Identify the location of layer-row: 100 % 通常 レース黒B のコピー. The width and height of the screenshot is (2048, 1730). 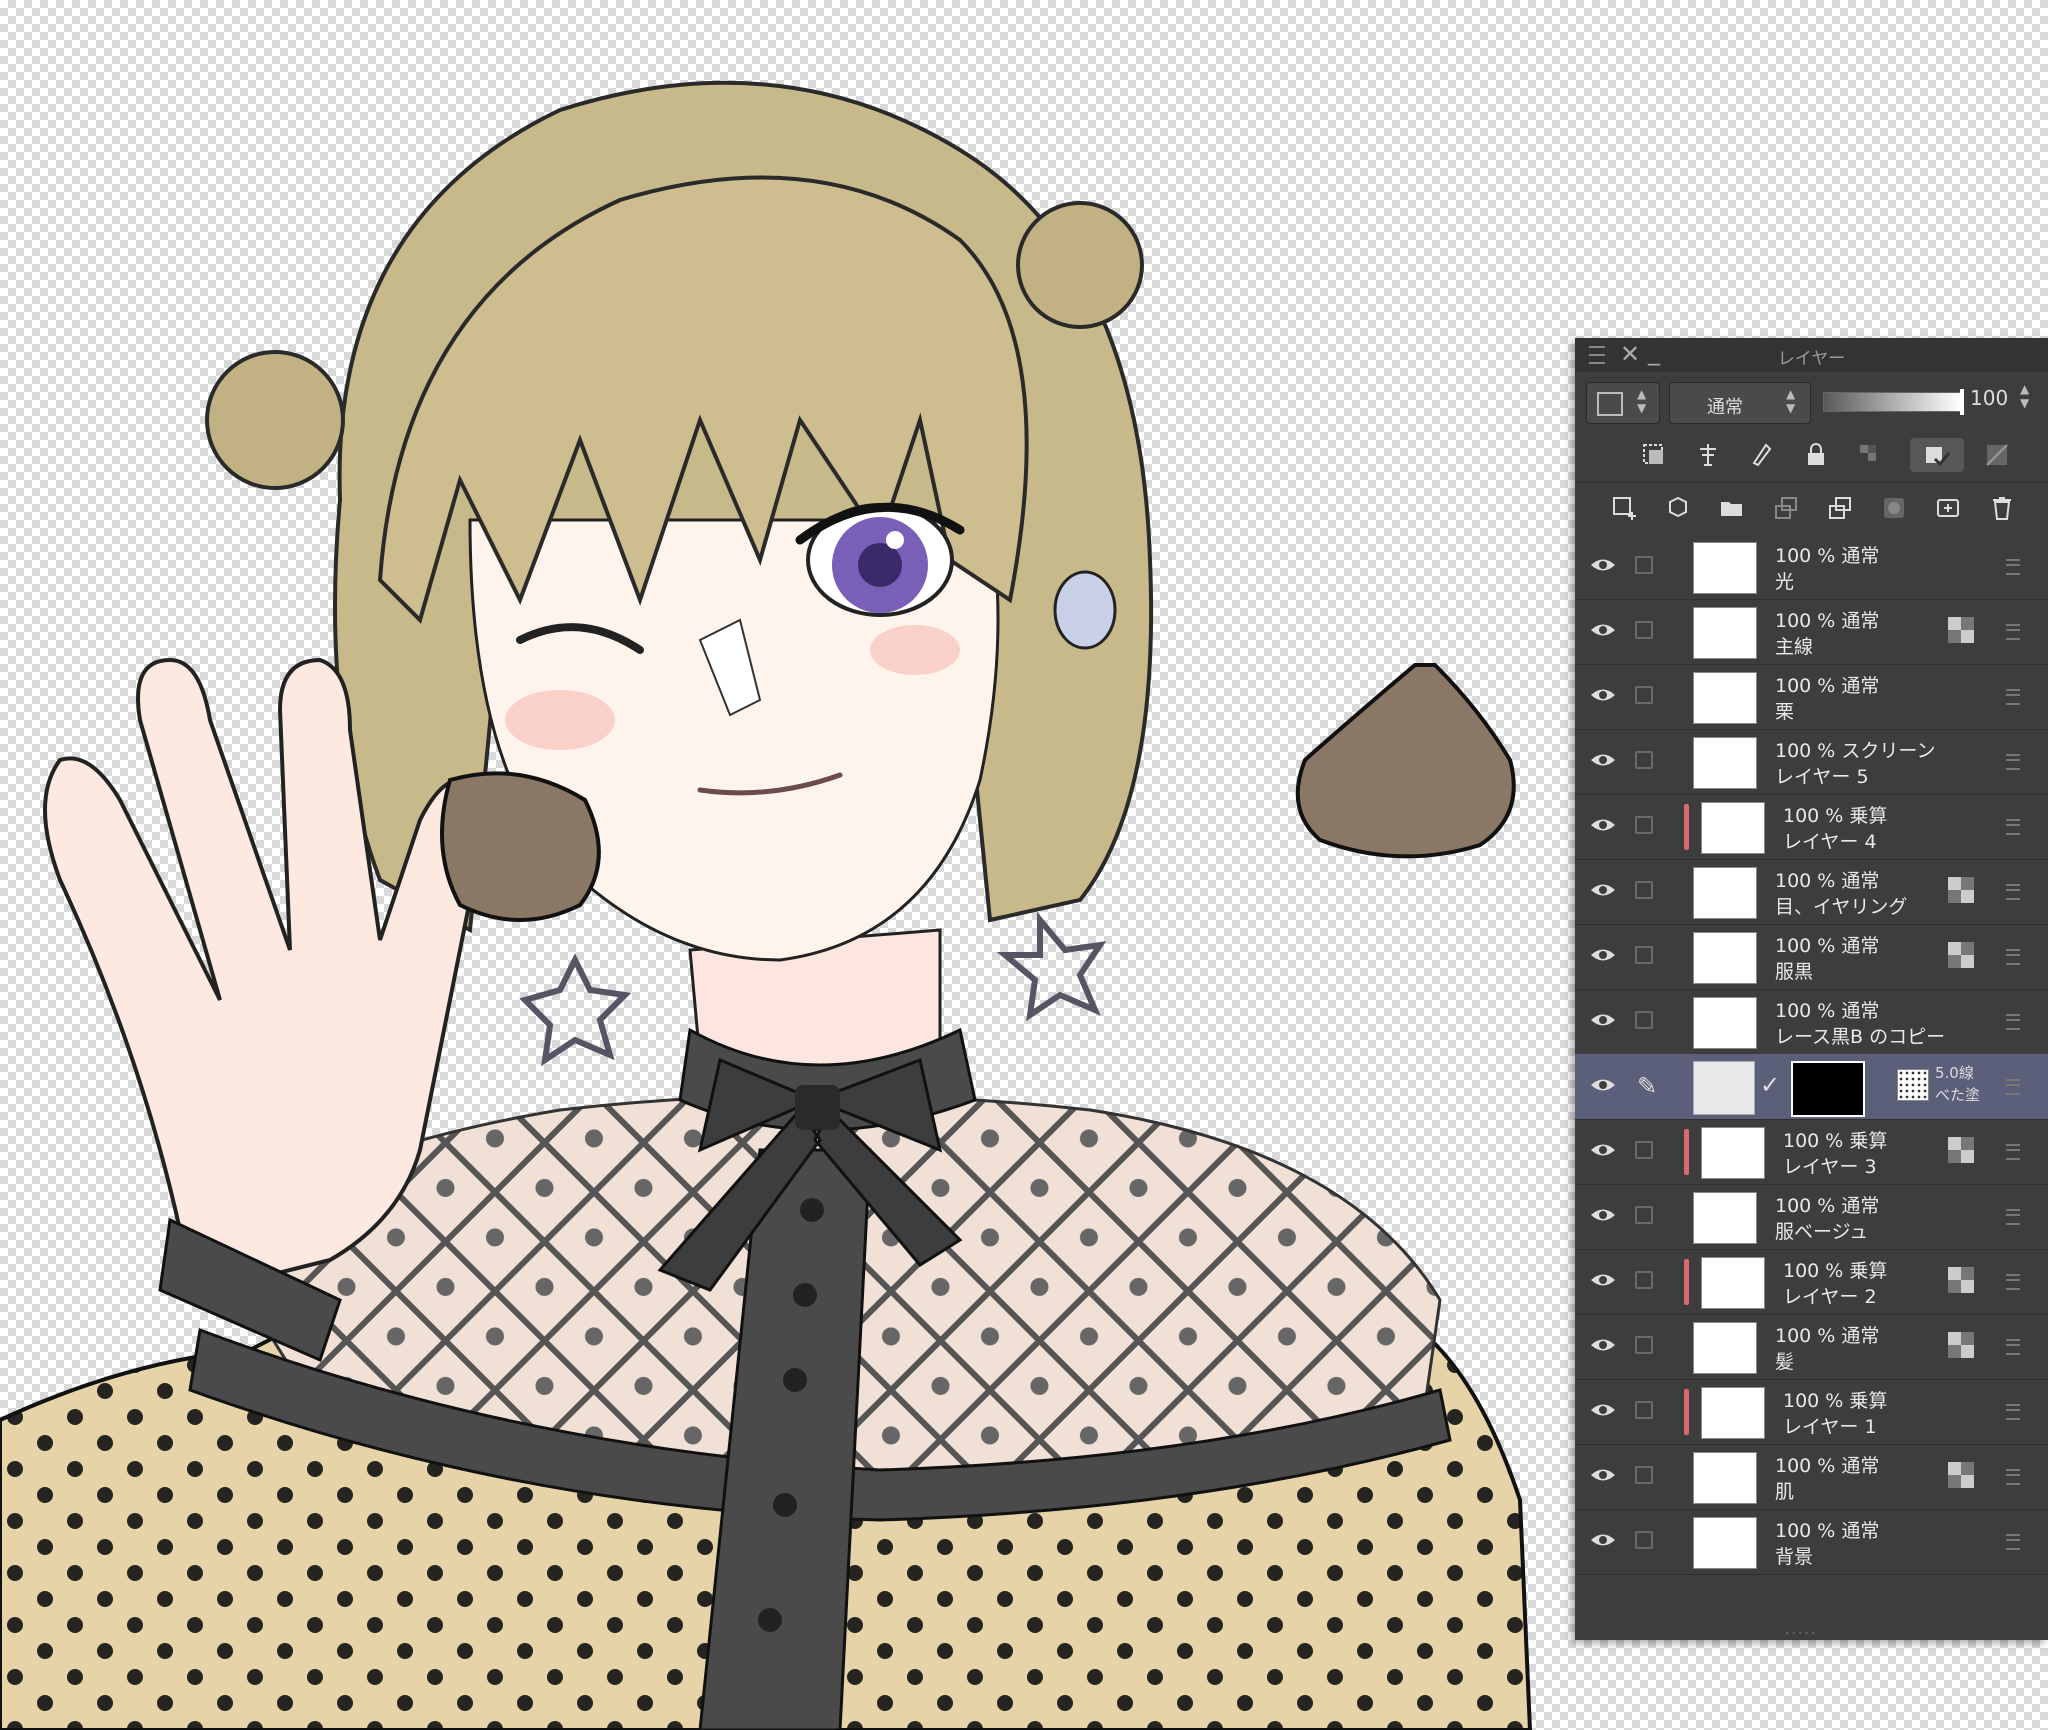
(1811, 1022).